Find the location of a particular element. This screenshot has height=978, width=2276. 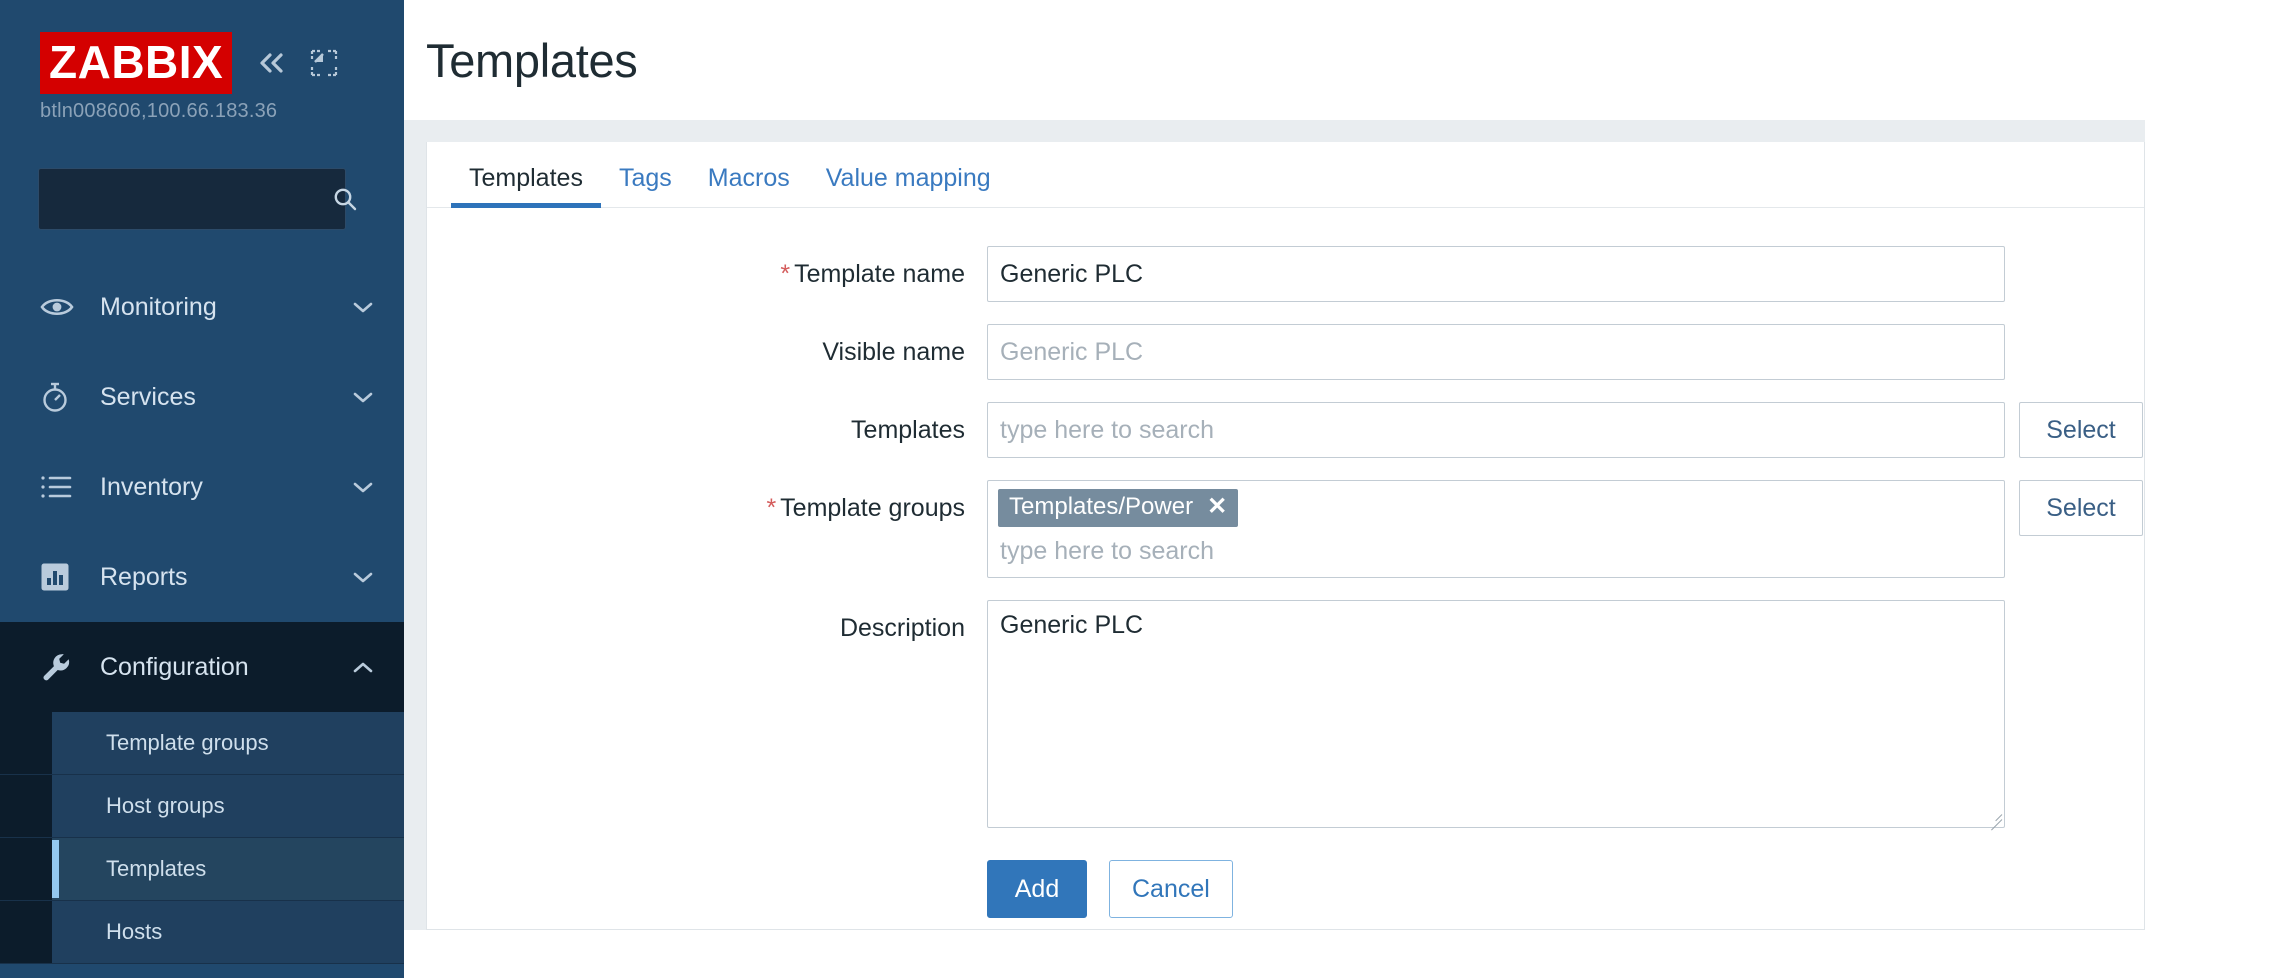

sidebar-header: ZABBIX is located at coordinates (189, 63).